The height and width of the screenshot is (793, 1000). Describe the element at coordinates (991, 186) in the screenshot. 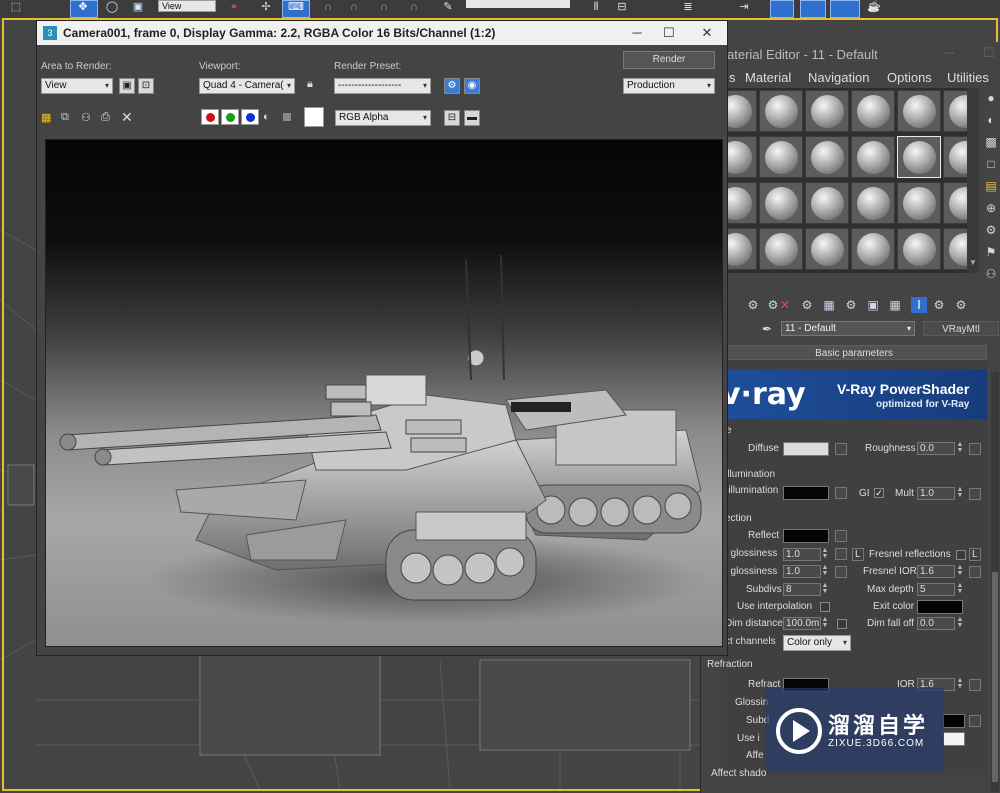

I see `video-color-icon: ▤` at that location.